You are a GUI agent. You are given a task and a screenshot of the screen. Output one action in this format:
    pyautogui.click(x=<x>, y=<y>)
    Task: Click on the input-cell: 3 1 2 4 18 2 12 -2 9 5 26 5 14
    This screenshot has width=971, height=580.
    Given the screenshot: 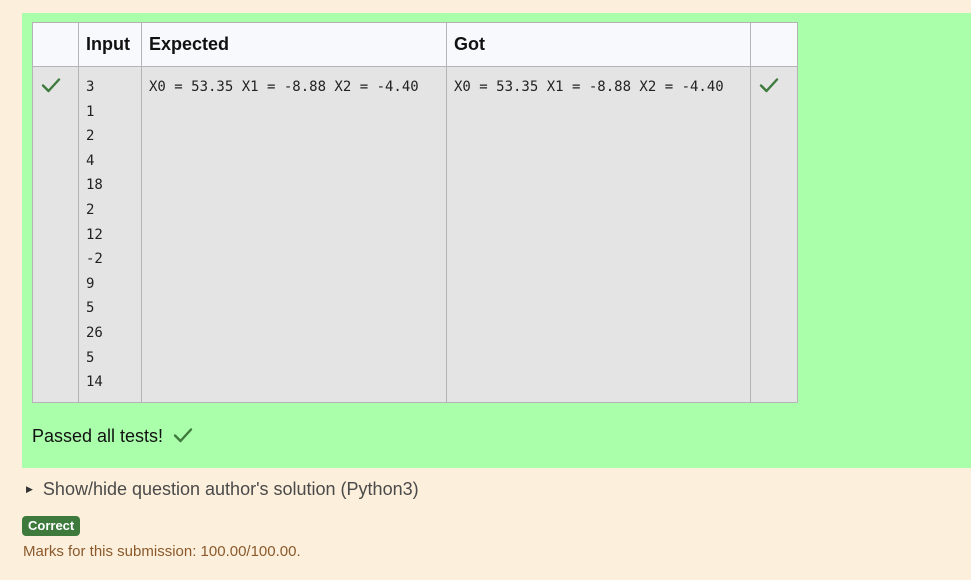 What is the action you would take?
    pyautogui.click(x=110, y=234)
    